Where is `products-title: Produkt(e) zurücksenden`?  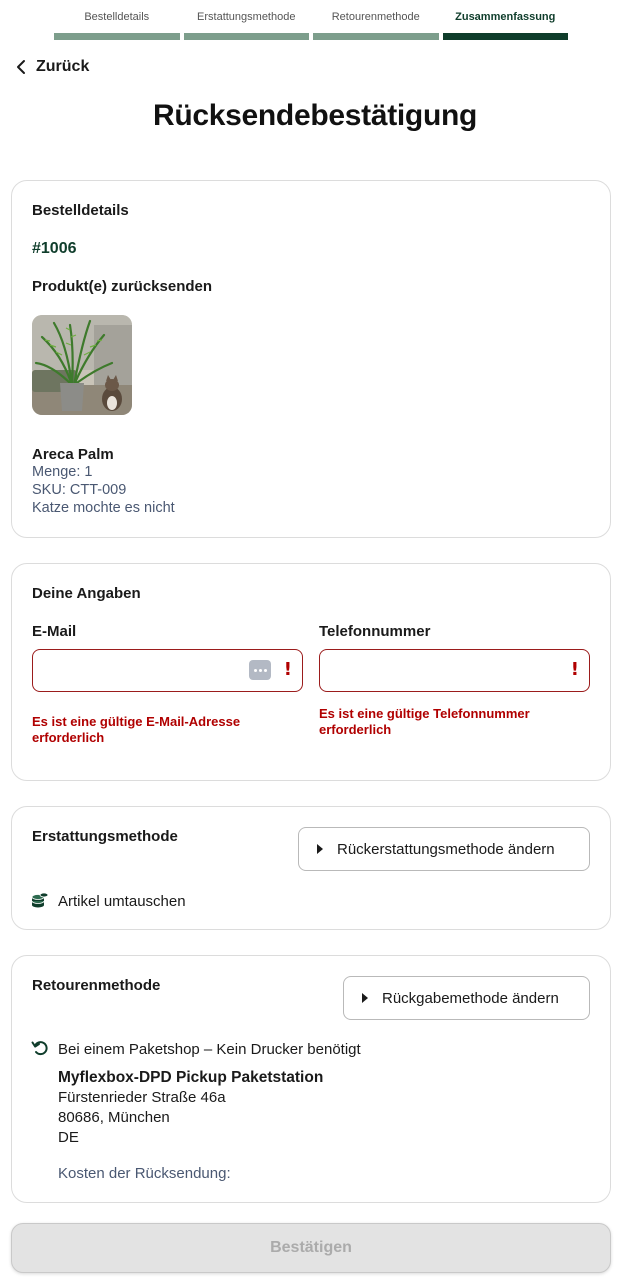 products-title: Produkt(e) zurücksenden is located at coordinates (122, 286).